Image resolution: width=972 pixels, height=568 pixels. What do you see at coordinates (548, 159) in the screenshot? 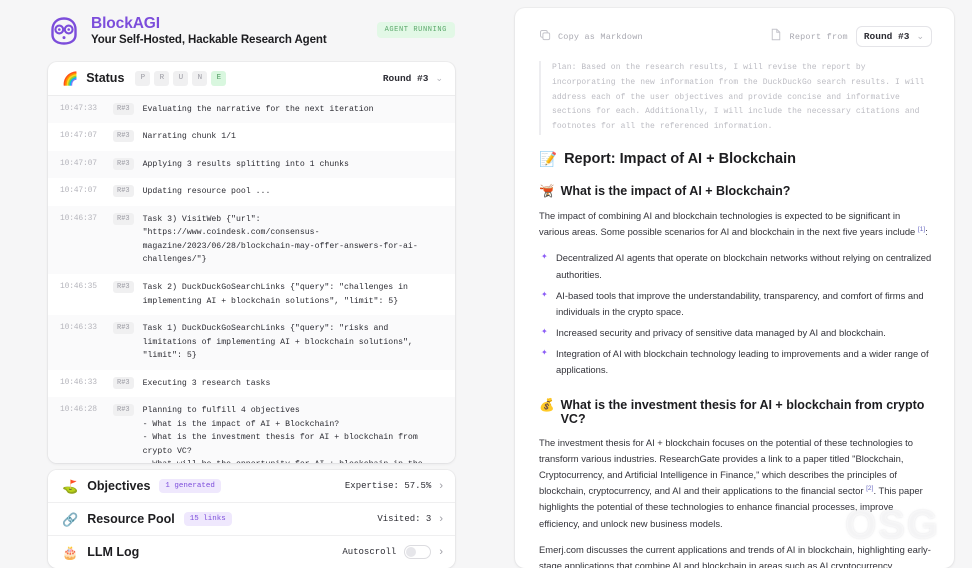
I see `memo-icon: 📝` at bounding box center [548, 159].